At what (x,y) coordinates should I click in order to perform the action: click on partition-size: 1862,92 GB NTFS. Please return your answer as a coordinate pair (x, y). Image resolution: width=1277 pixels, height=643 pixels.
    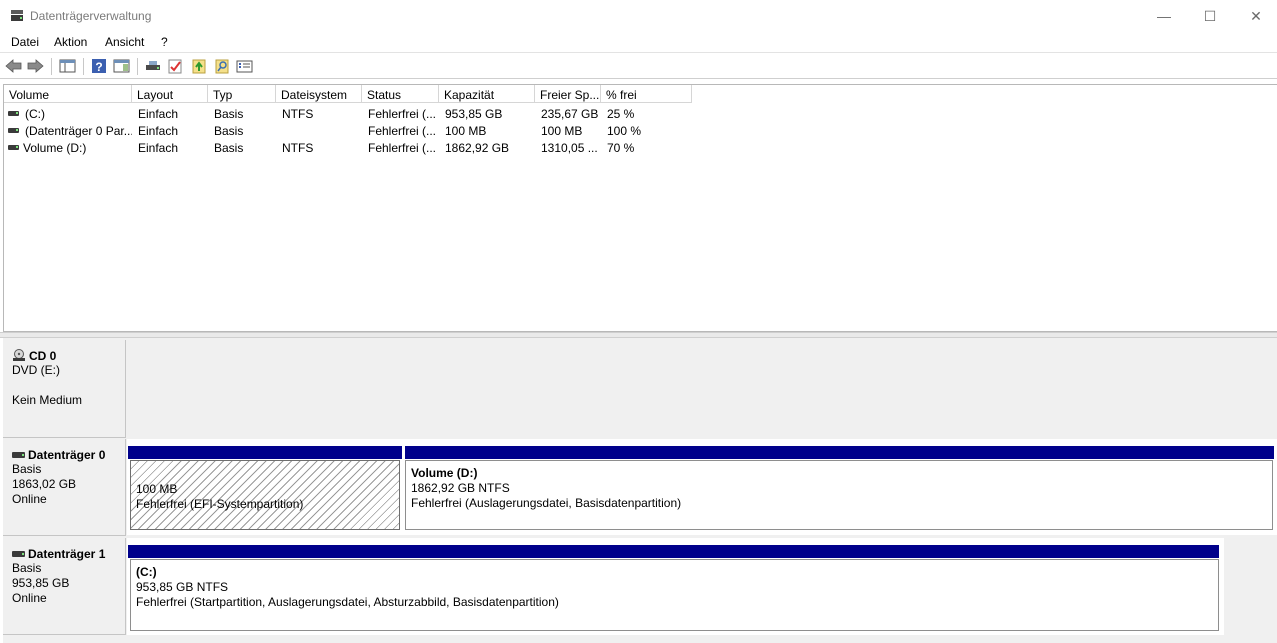
    Looking at the image, I should click on (460, 488).